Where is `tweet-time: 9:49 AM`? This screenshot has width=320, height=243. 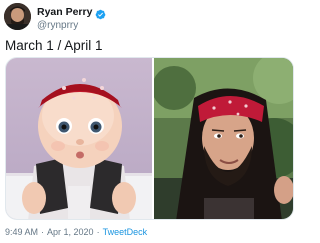 tweet-time: 9:49 AM is located at coordinates (21, 232).